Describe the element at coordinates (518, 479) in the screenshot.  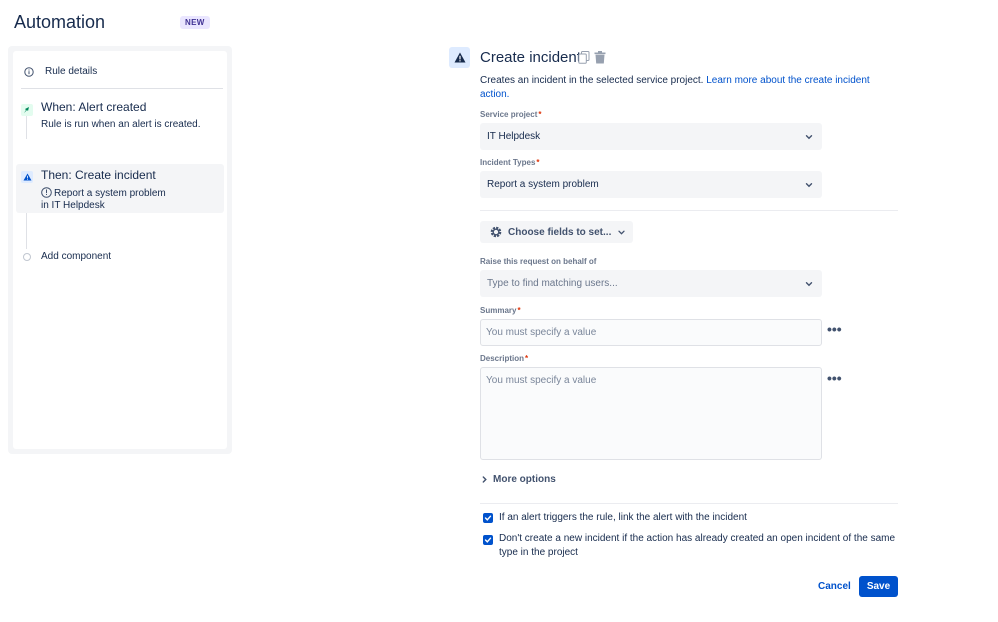
I see `more-options-toggle: More options` at that location.